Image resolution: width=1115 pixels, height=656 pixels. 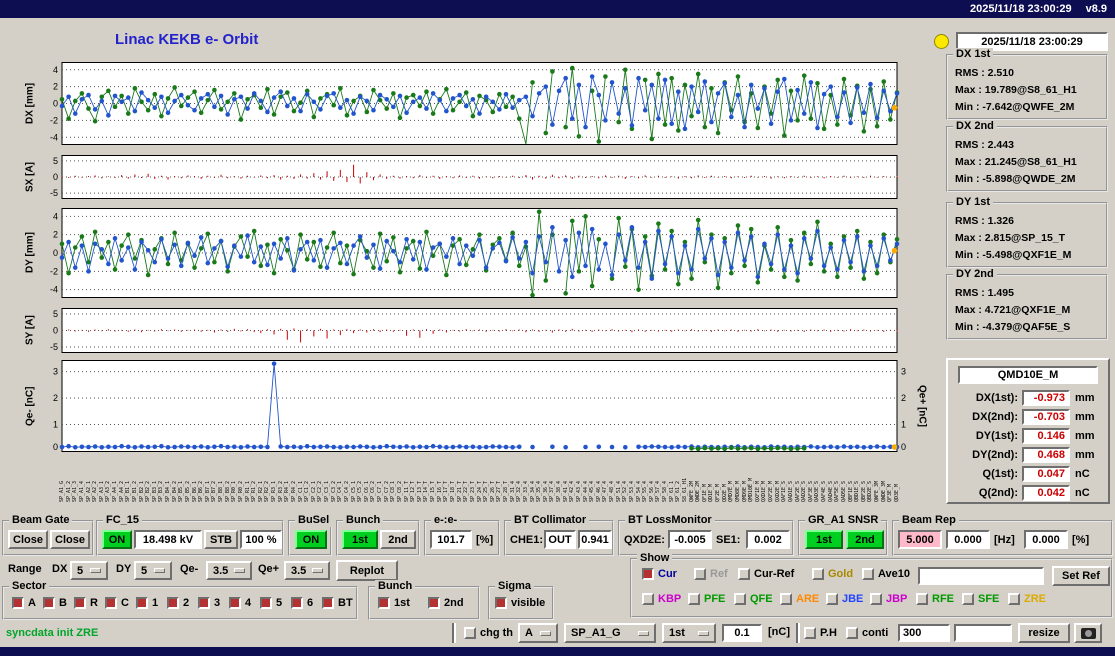 I want to click on checkbox-b: B, so click(x=55, y=603).